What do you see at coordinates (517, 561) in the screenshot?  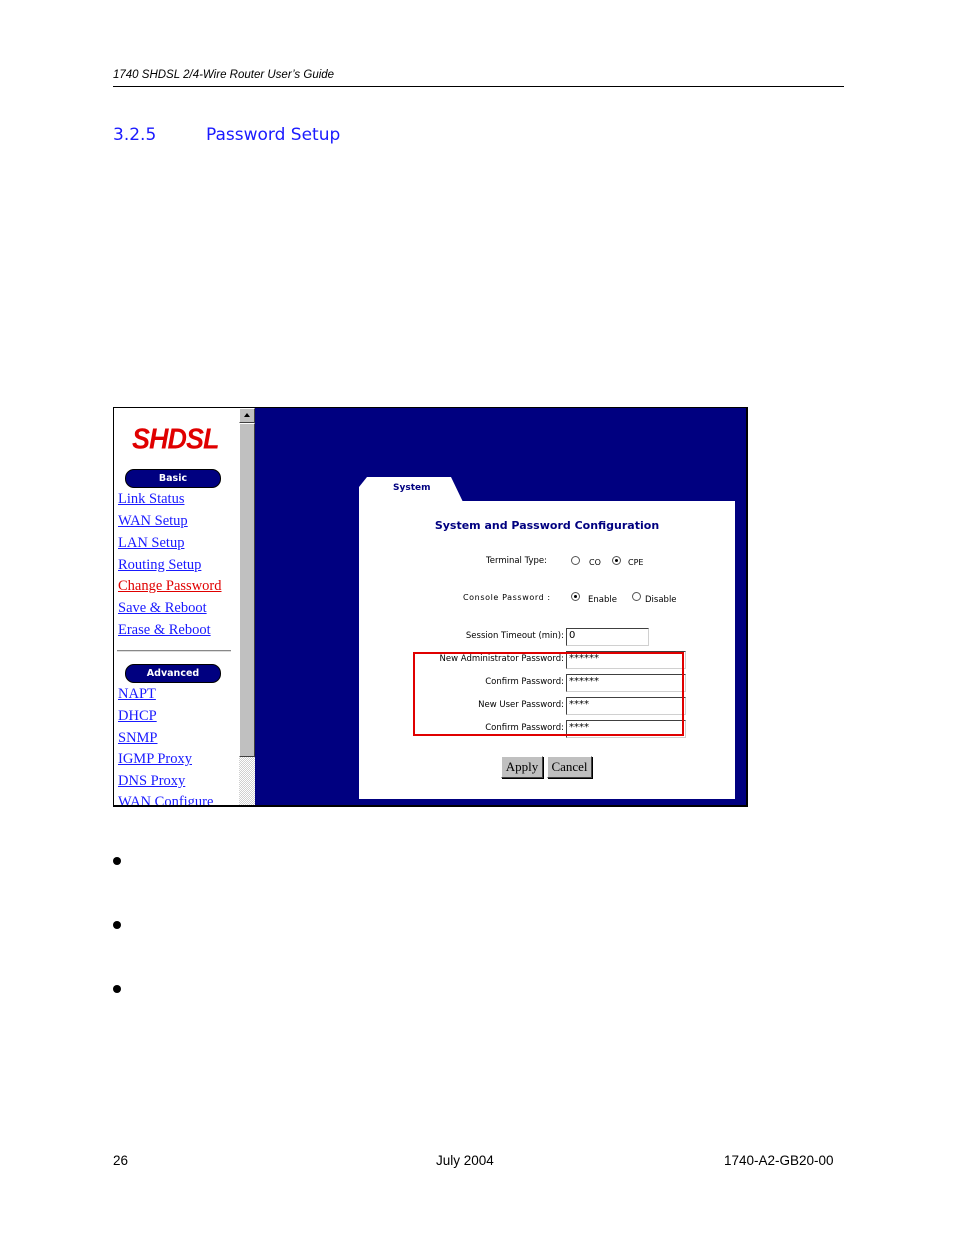 I see `terminal-type-label: Terminal Type:` at bounding box center [517, 561].